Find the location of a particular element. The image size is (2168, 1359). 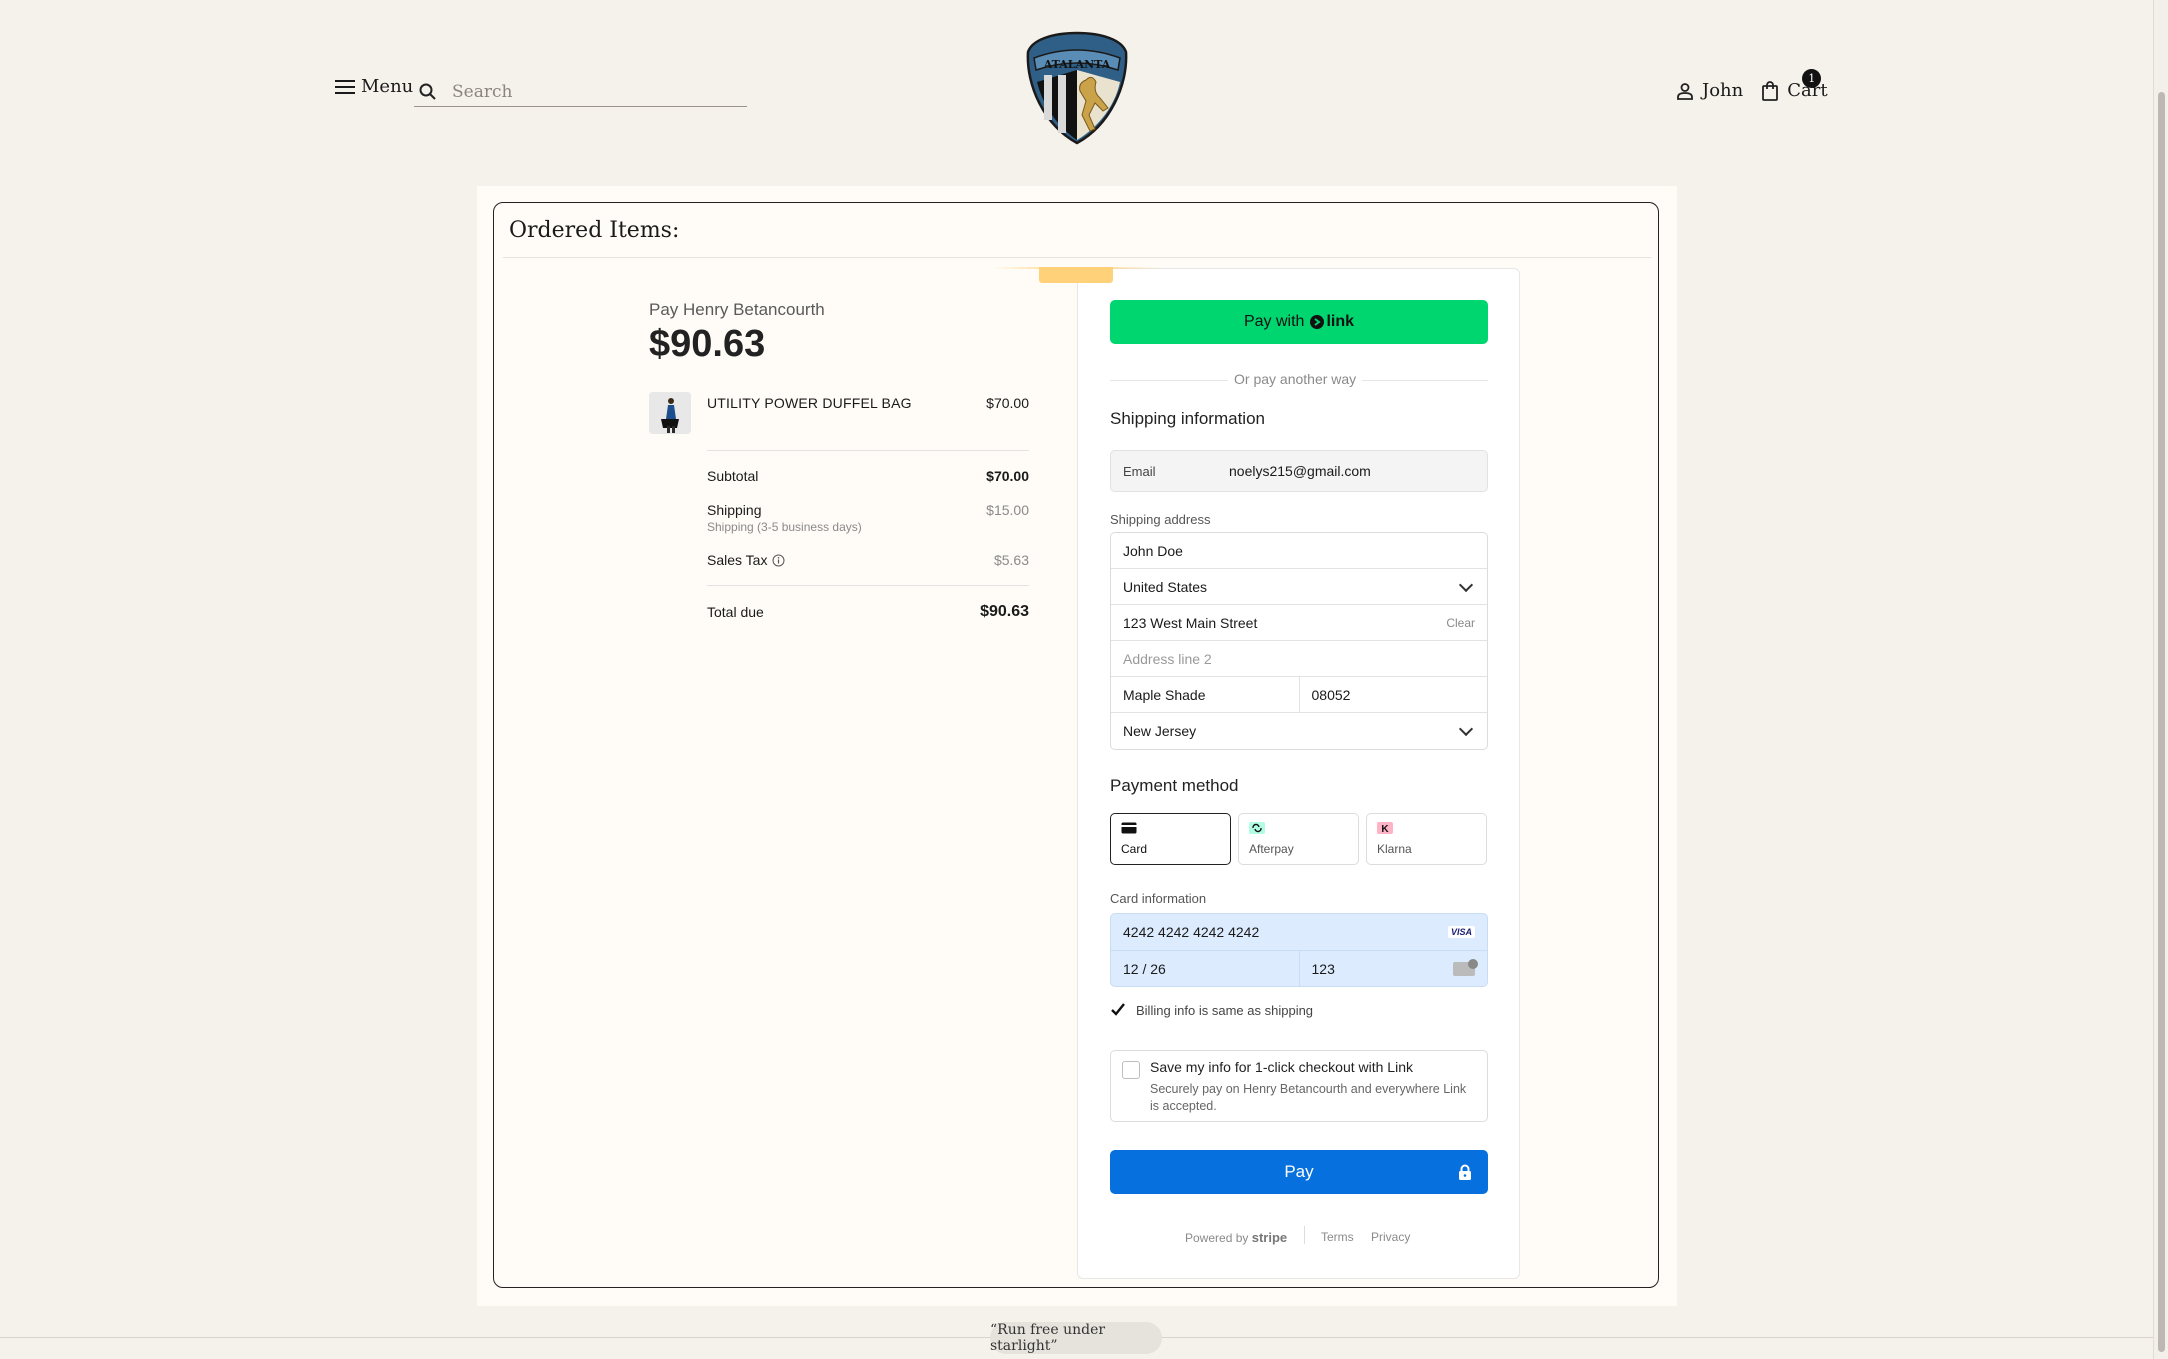

atalanta-logo: ATALANTA is located at coordinates (1077, 88).